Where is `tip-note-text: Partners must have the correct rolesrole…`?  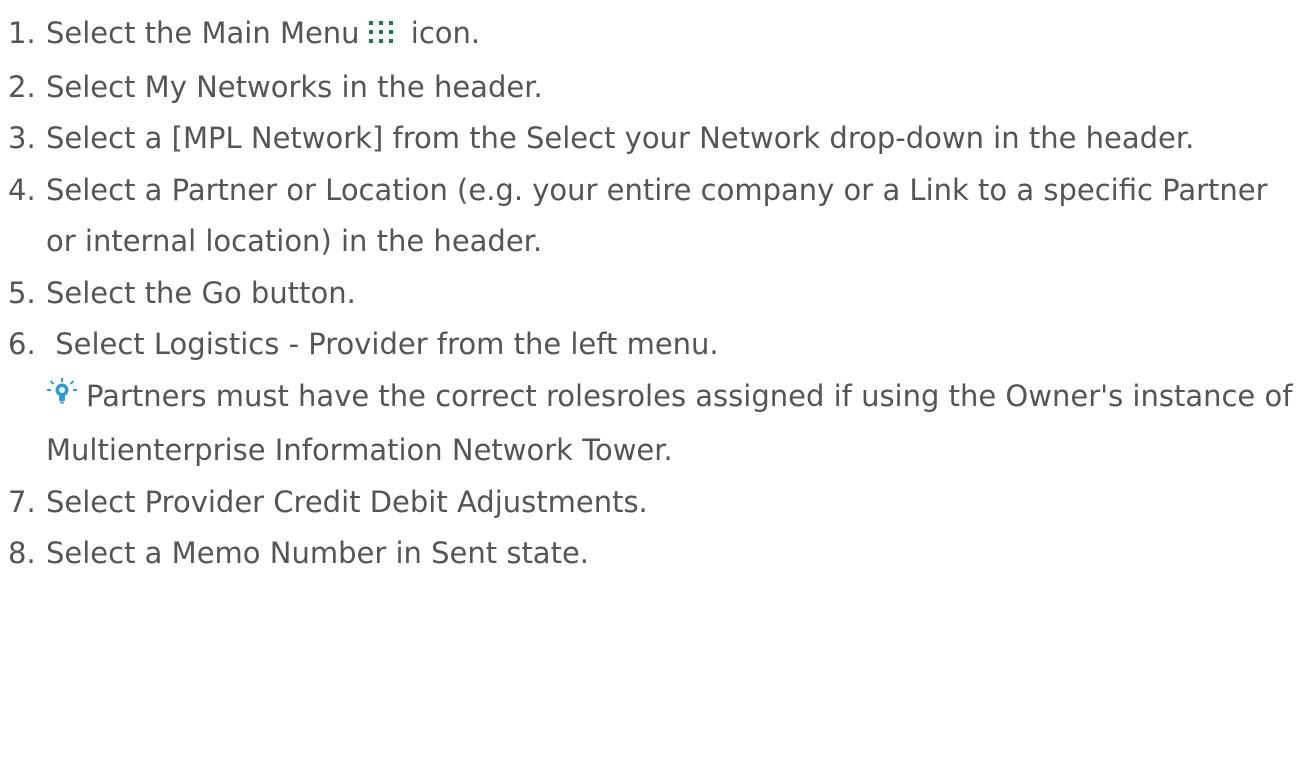
tip-note-text: Partners must have the correct rolesrole… is located at coordinates (669, 423).